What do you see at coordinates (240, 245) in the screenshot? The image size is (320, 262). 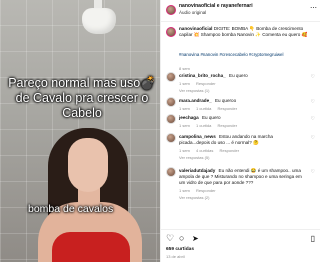 I see `post-actions: ♡ ○ ➤ ▯ 659 curtidas 13 de abril` at bounding box center [240, 245].